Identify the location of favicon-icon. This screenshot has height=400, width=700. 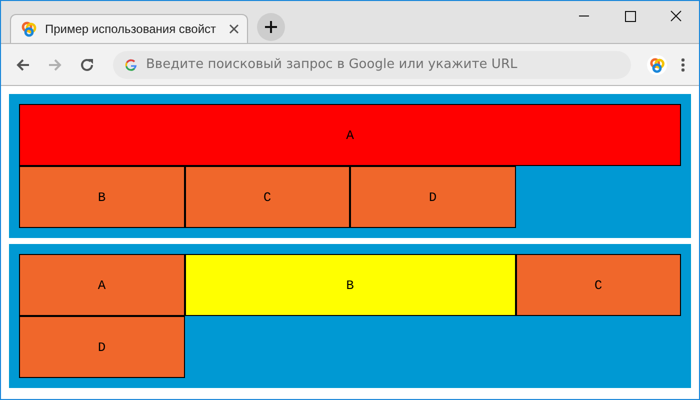
(29, 29).